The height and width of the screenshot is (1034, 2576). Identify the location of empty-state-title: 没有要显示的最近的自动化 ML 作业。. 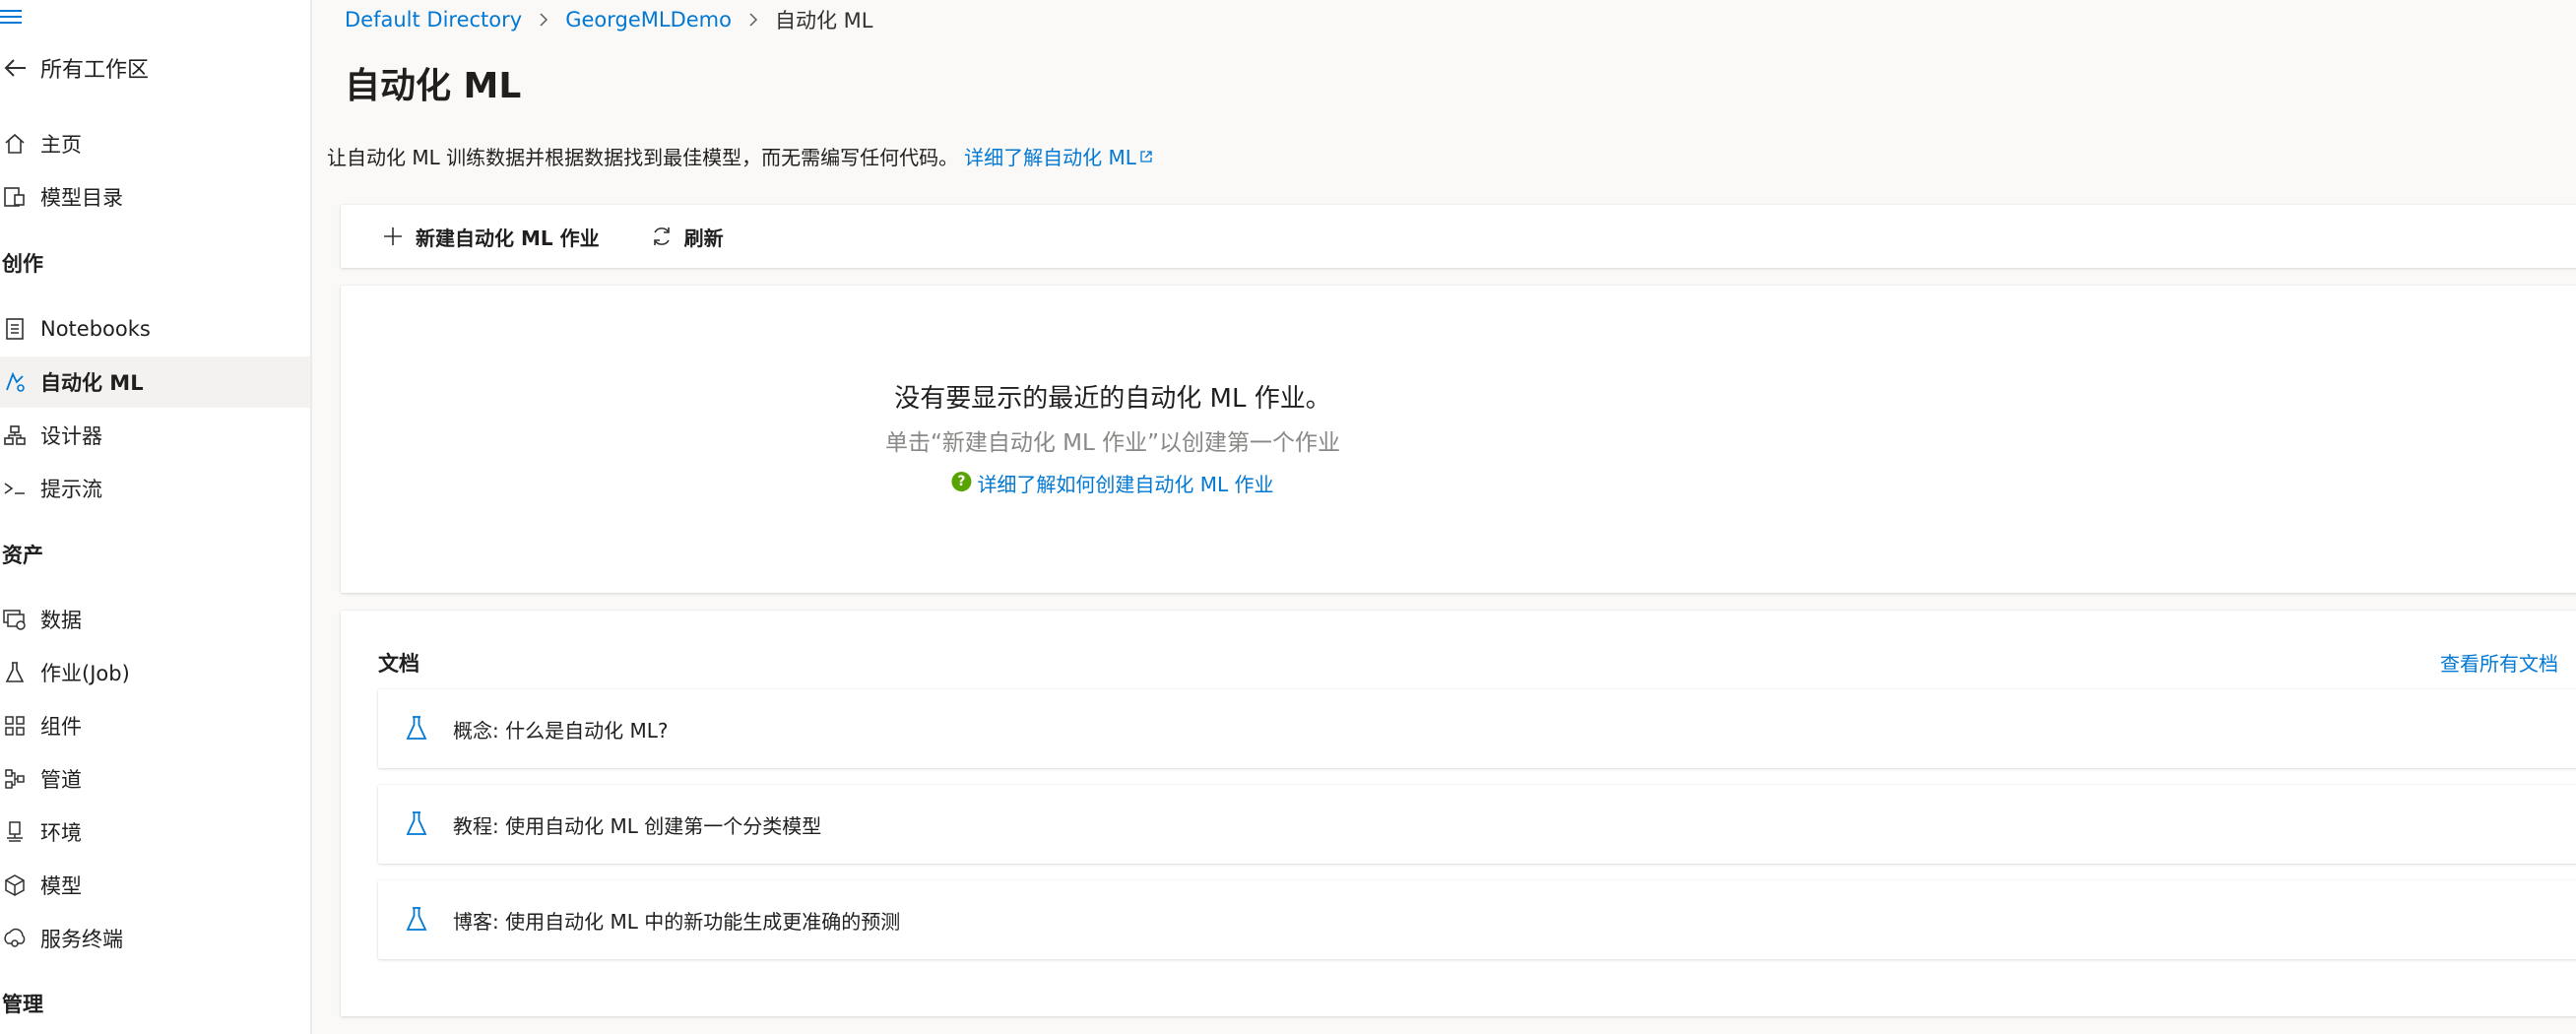
(1112, 399).